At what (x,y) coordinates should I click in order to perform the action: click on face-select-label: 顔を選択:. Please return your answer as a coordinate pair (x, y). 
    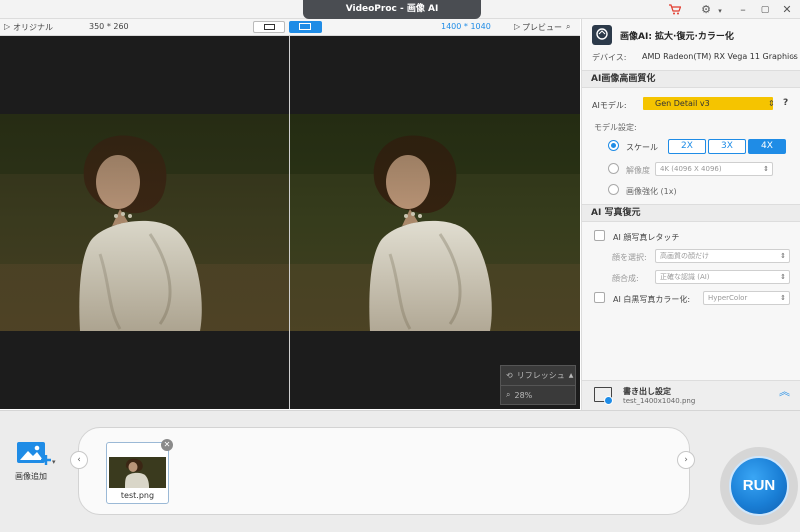
    Looking at the image, I should click on (629, 257).